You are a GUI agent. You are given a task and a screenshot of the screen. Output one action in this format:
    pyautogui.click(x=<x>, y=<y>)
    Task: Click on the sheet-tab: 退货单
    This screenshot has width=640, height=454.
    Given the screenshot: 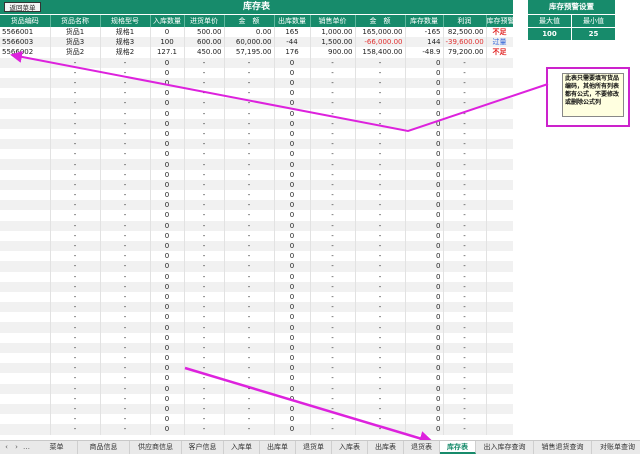 What is the action you would take?
    pyautogui.click(x=314, y=447)
    